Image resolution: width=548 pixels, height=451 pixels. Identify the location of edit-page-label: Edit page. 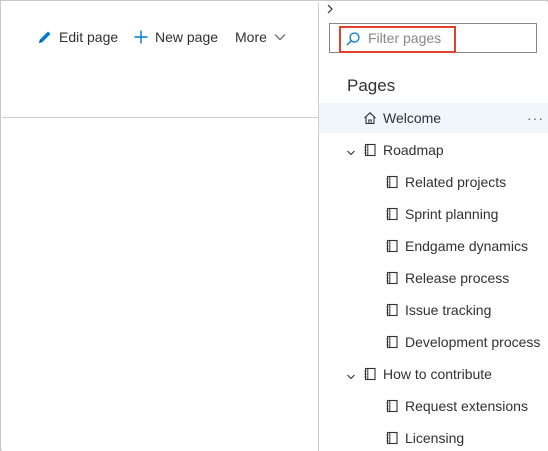
(89, 37).